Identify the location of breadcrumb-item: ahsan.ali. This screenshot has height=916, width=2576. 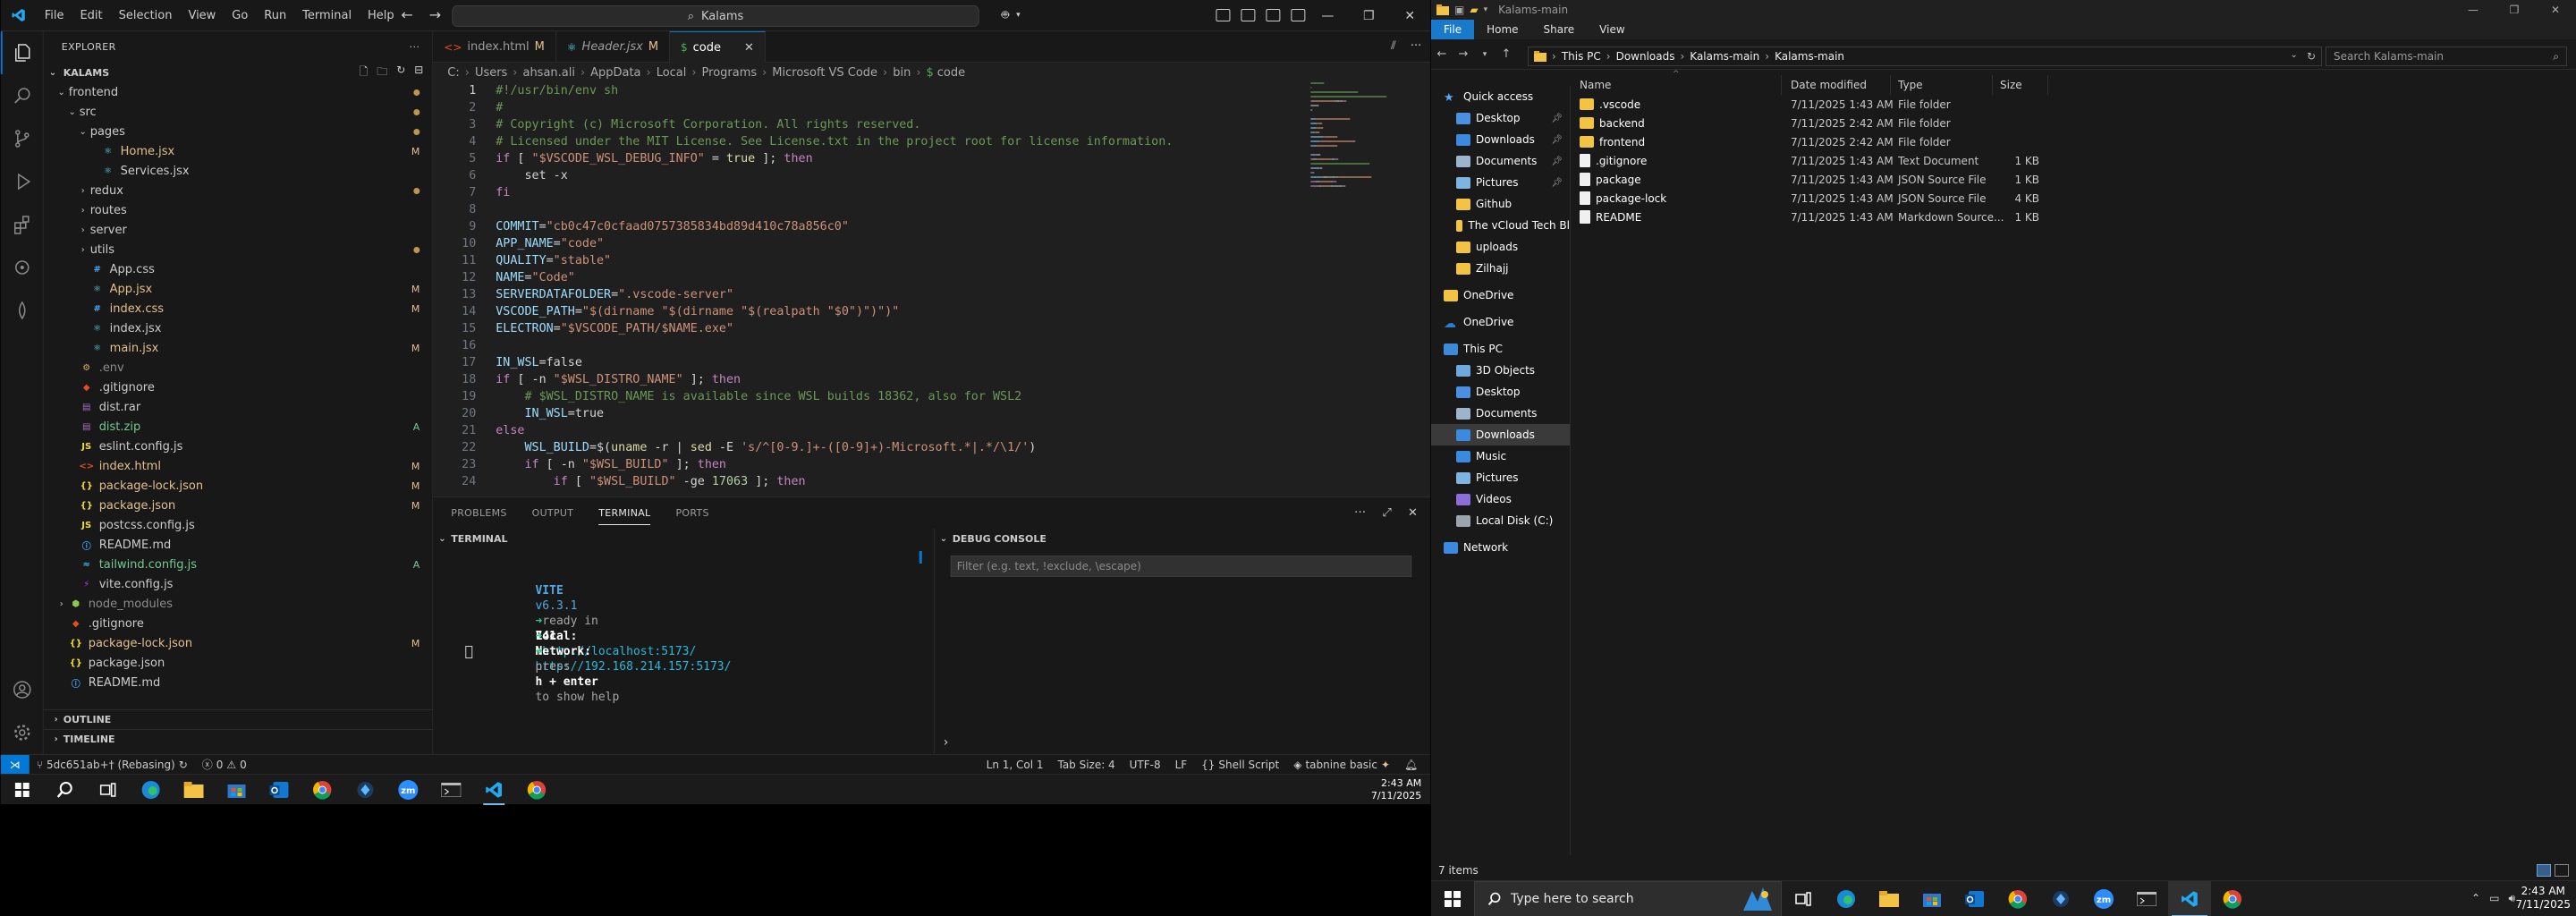
(548, 73).